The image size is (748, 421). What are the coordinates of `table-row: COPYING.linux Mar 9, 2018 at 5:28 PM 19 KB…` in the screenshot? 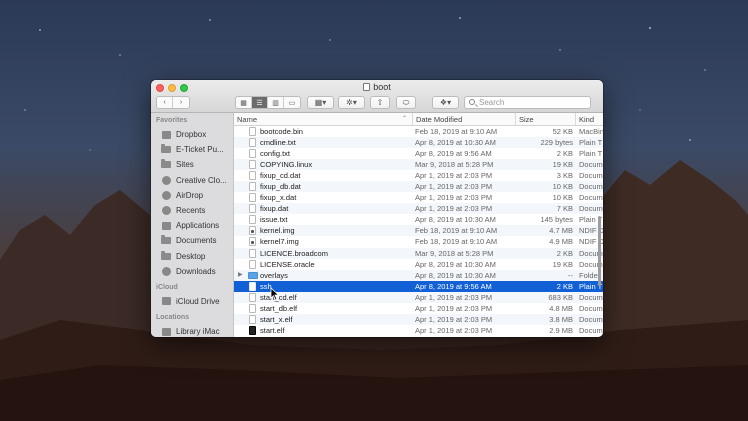 It's located at (418, 165).